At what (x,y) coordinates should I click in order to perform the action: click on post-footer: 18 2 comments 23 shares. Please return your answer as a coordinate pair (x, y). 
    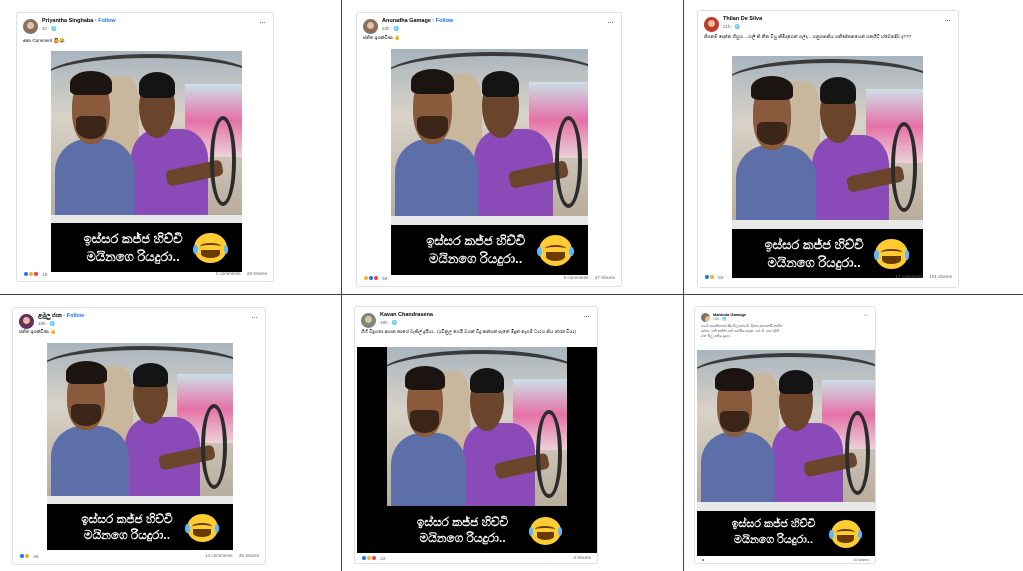
    Looking at the image, I should click on (145, 275).